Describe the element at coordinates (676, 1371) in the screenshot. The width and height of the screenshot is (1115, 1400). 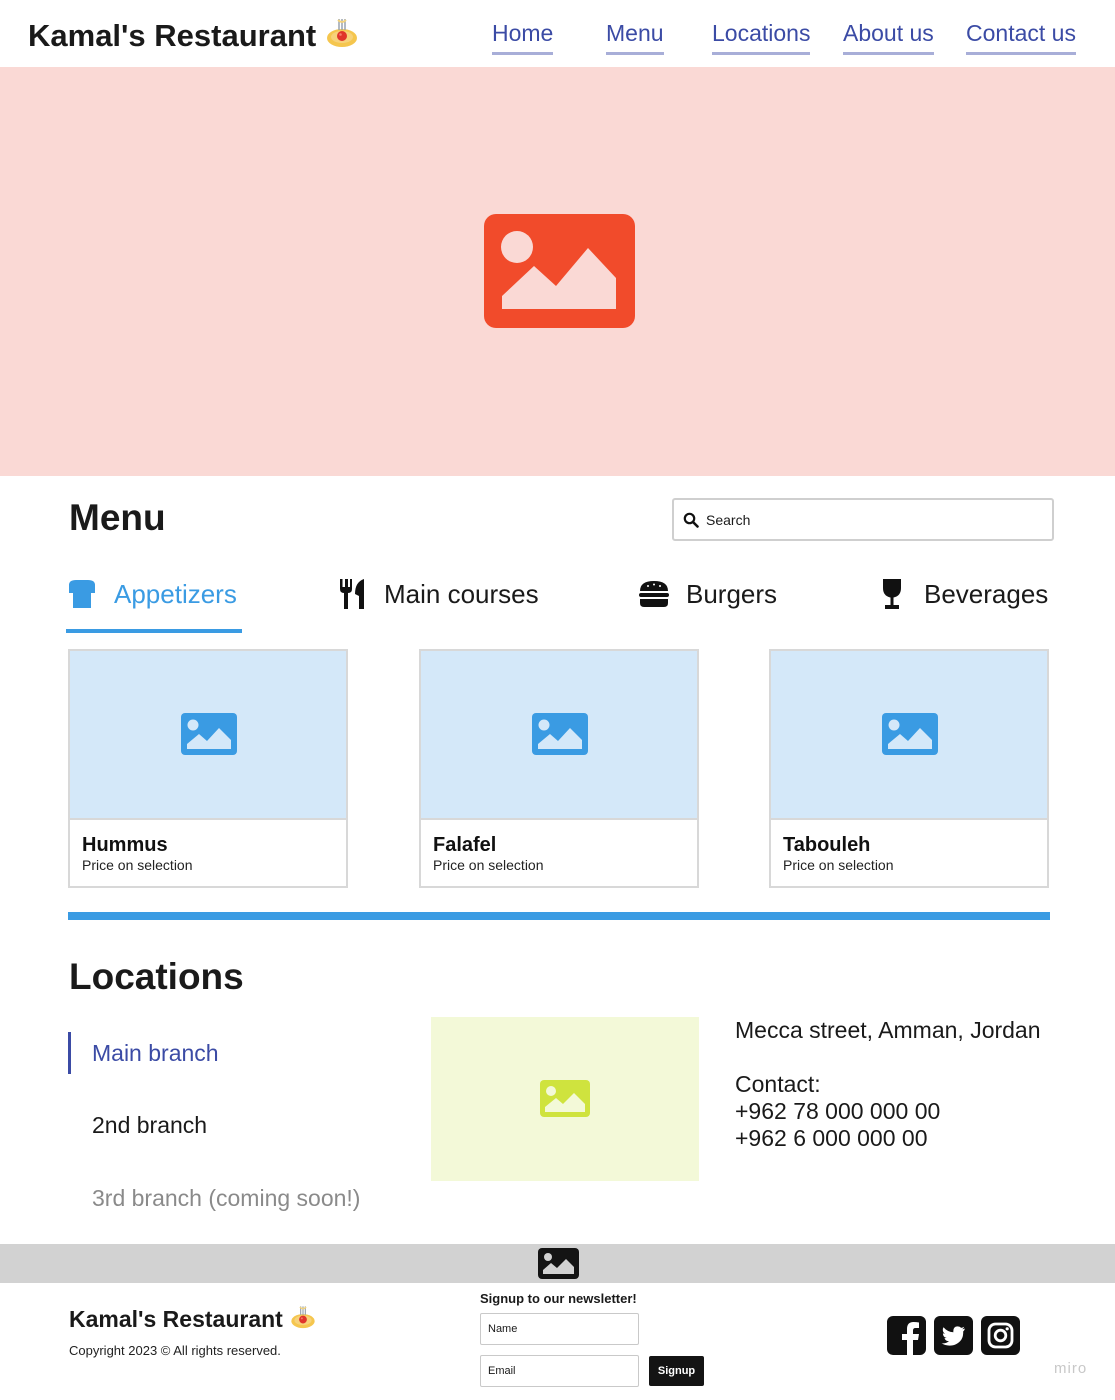
I see `signup-button: Signup` at that location.